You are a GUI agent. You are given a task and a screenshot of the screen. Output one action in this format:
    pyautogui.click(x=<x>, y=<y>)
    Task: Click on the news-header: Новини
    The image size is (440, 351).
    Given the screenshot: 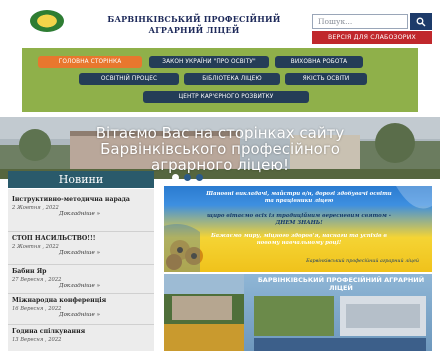 What is the action you would take?
    pyautogui.click(x=81, y=179)
    